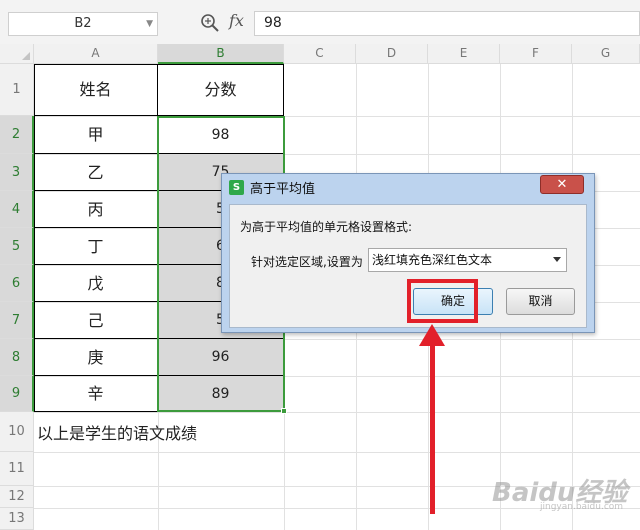 The width and height of the screenshot is (640, 530). What do you see at coordinates (210, 23) in the screenshot?
I see `zoom-icon` at bounding box center [210, 23].